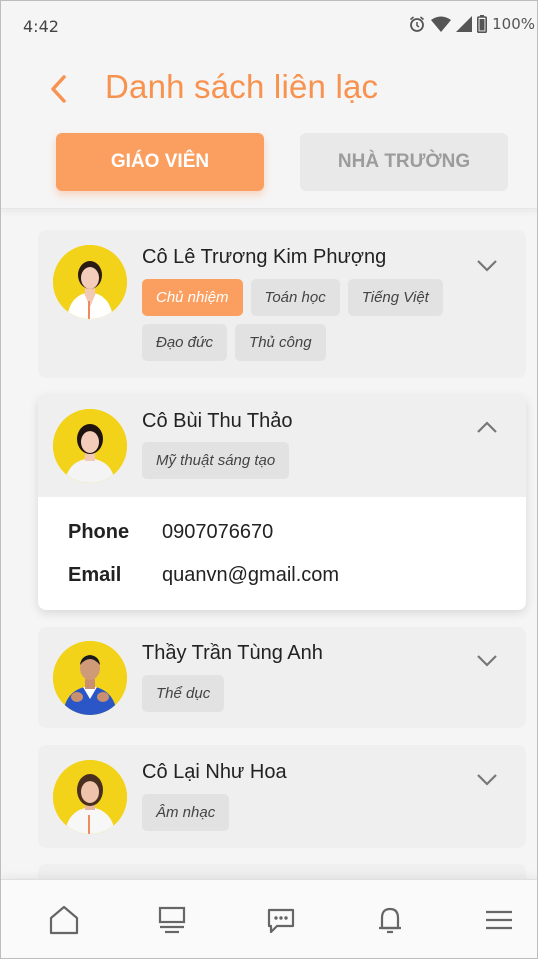  Describe the element at coordinates (95, 575) in the screenshot. I see `email-label: Email` at that location.